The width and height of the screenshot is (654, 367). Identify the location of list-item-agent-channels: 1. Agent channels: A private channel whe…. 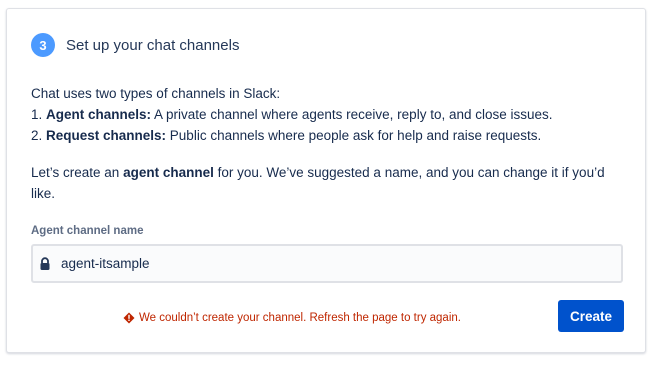
(331, 114).